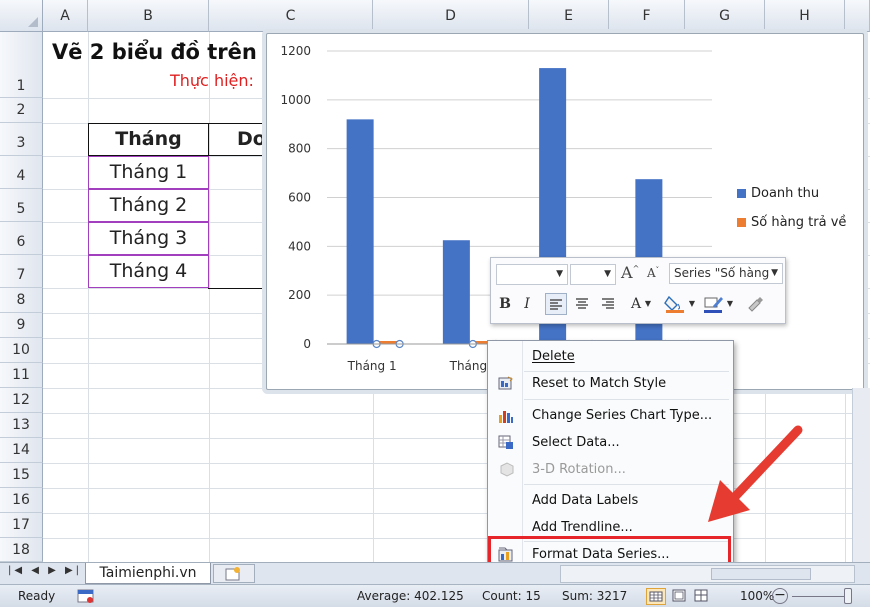 Image resolution: width=870 pixels, height=607 pixels. What do you see at coordinates (65, 16) in the screenshot?
I see `col-header-a: A` at bounding box center [65, 16].